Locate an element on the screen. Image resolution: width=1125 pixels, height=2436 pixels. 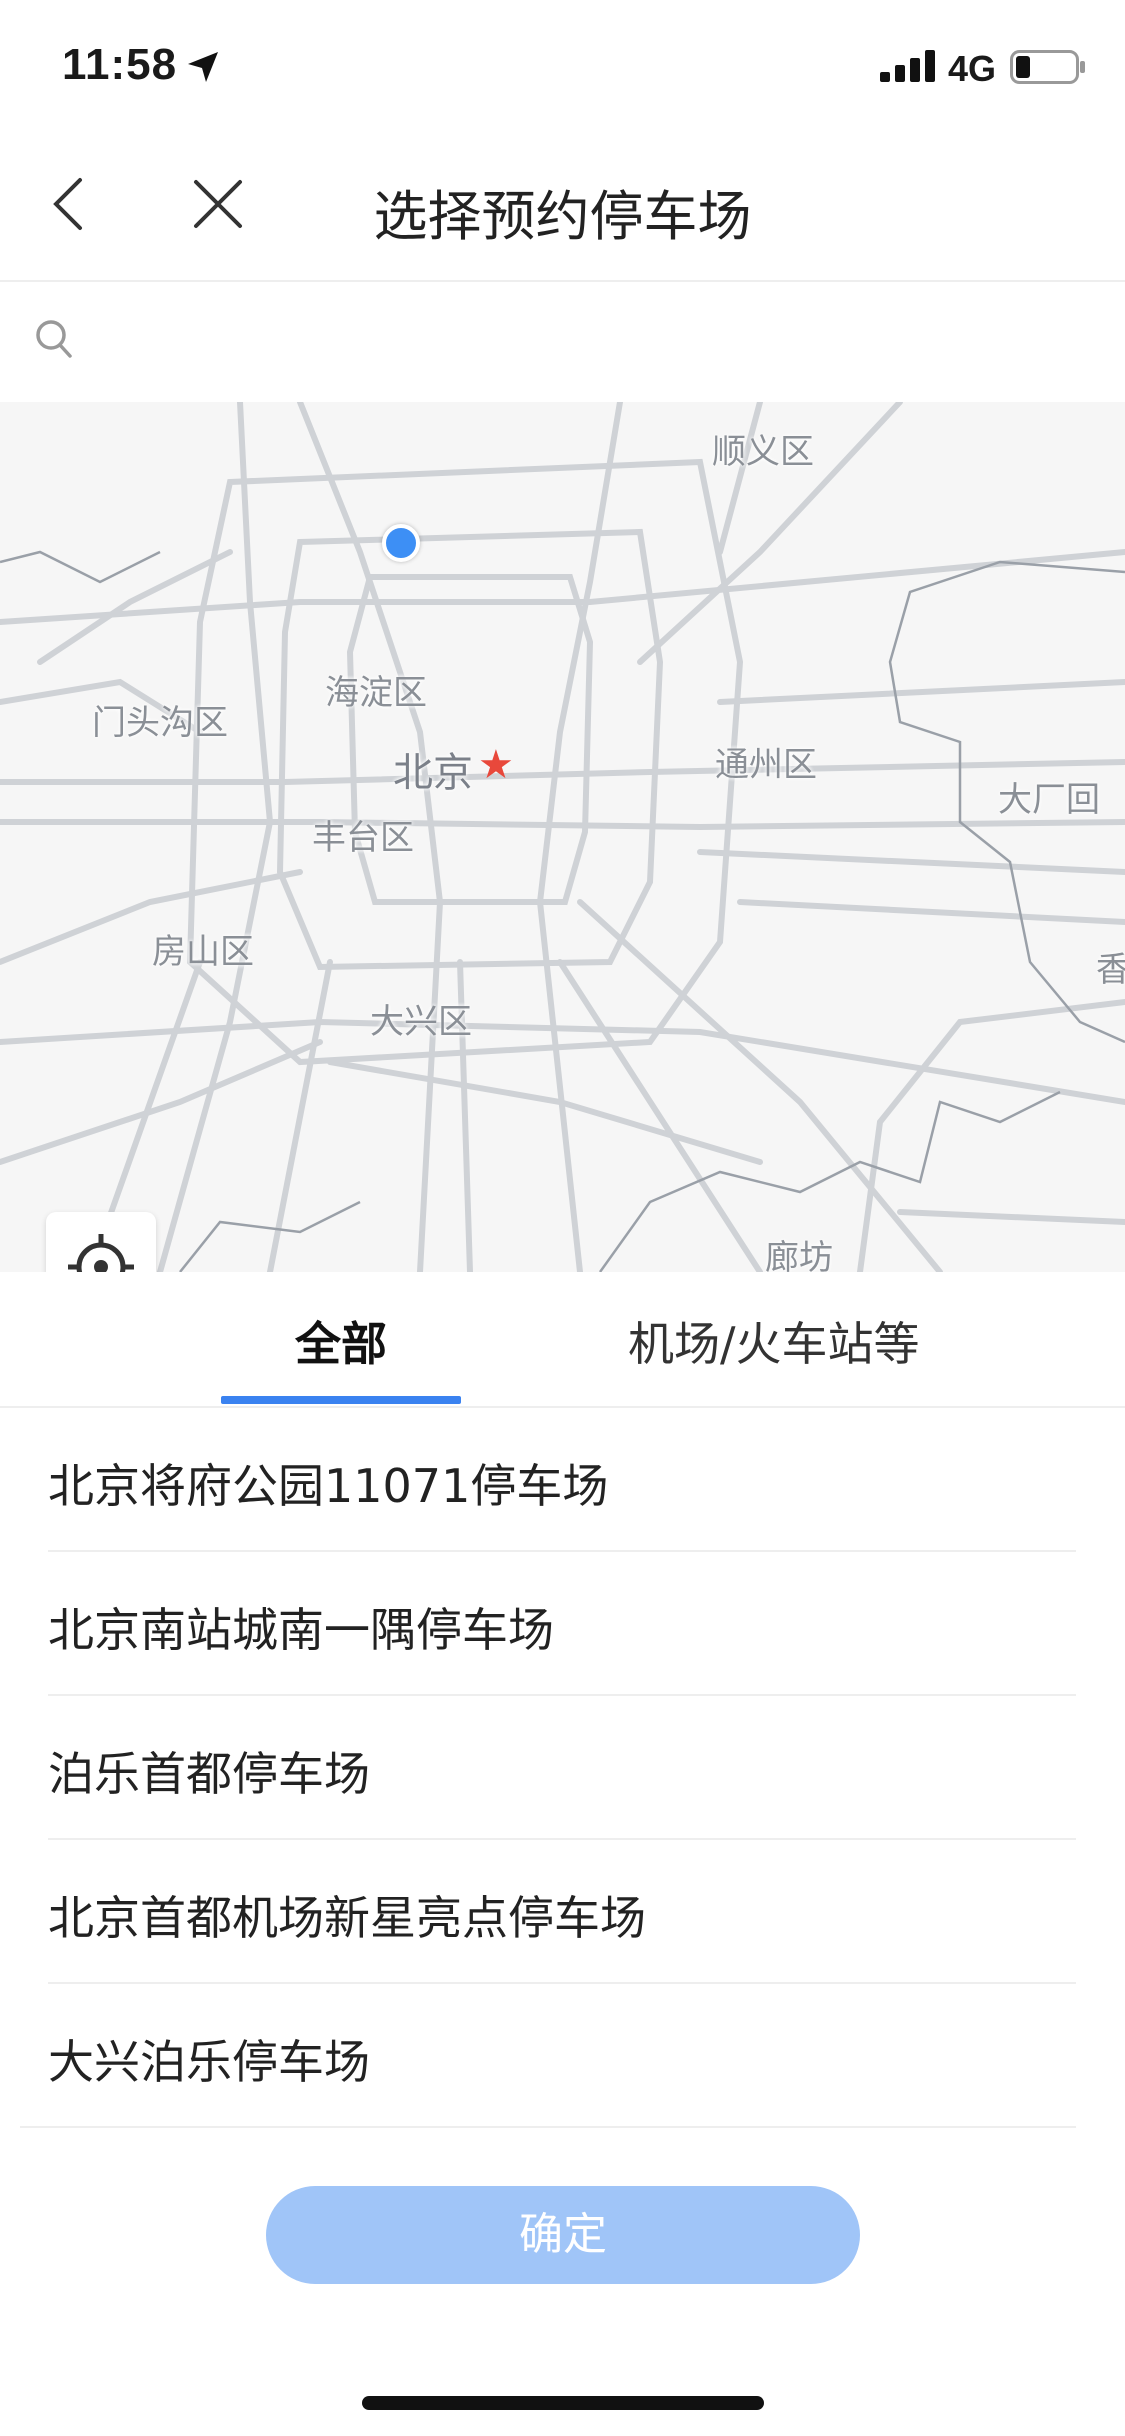
parking-name: 北京南站城南一隅停车场 is located at coordinates (301, 1630).